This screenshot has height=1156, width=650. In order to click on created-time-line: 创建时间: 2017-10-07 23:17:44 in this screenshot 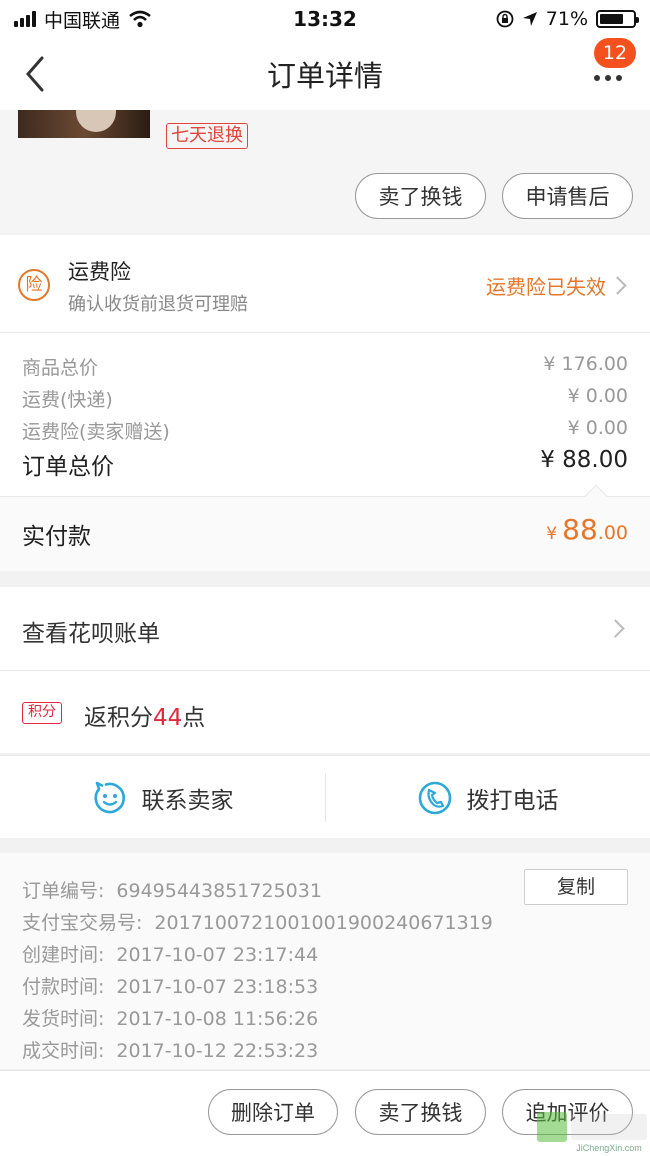, I will do `click(170, 953)`.